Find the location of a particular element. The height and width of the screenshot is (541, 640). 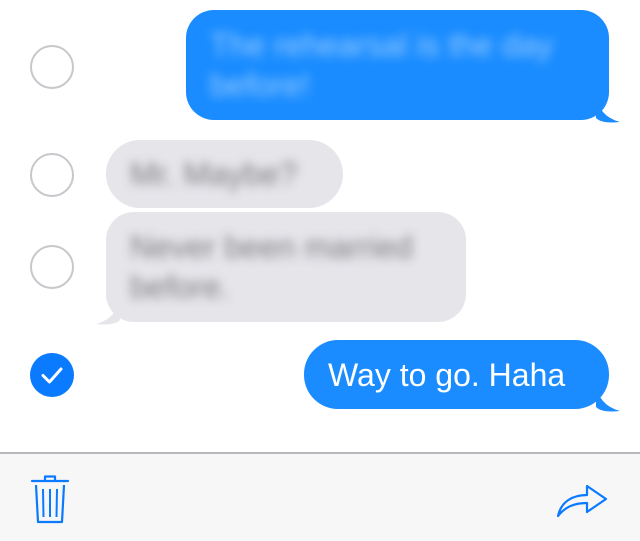

message-bubble-received-2: Mr. Maybe? is located at coordinates (224, 174).